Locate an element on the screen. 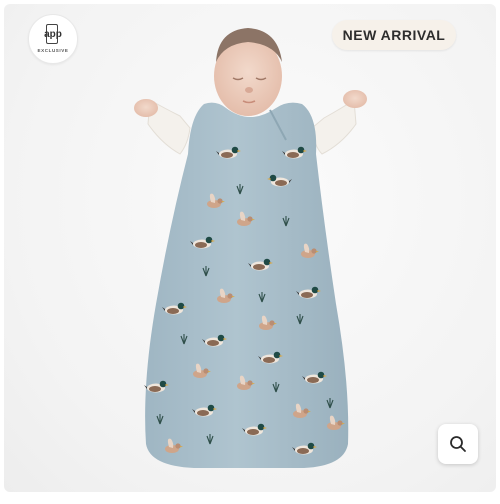  search-icon is located at coordinates (458, 444).